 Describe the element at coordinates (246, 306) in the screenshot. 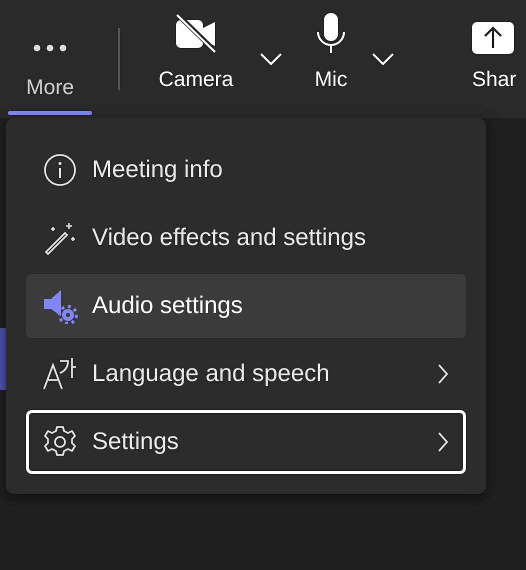

I see `menu-item: Audio settings` at that location.